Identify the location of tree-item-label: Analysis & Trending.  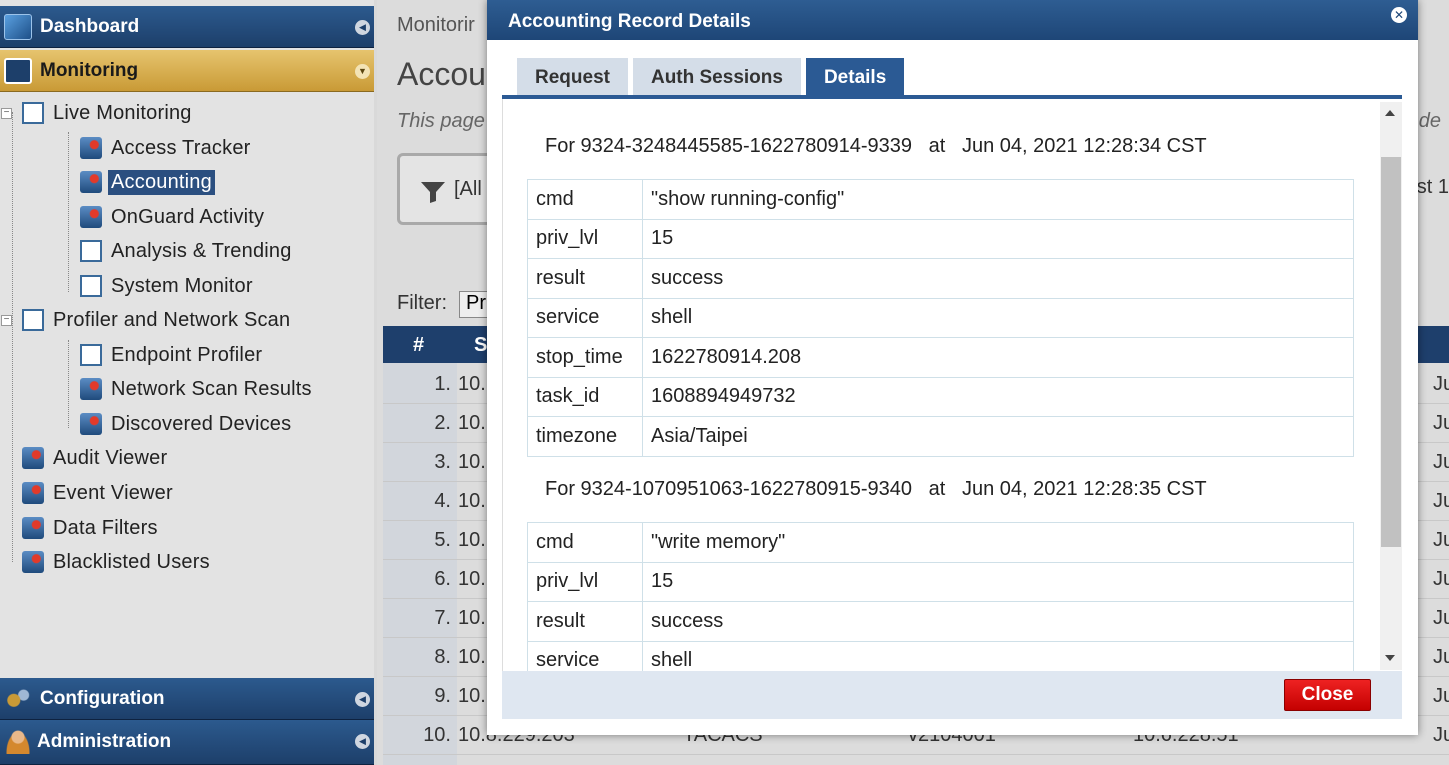
(201, 250).